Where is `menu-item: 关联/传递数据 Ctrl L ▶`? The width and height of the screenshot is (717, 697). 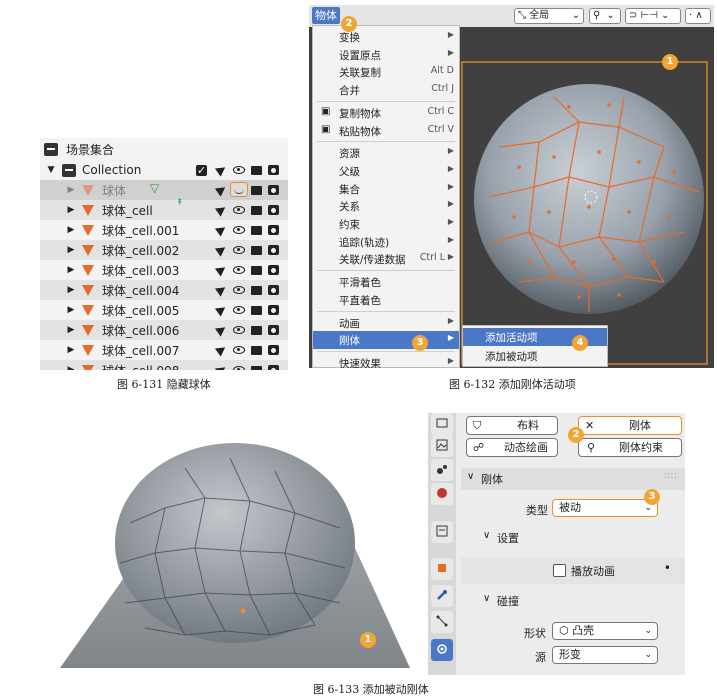
menu-item: 关联/传递数据 Ctrl L ▶ is located at coordinates (386, 259).